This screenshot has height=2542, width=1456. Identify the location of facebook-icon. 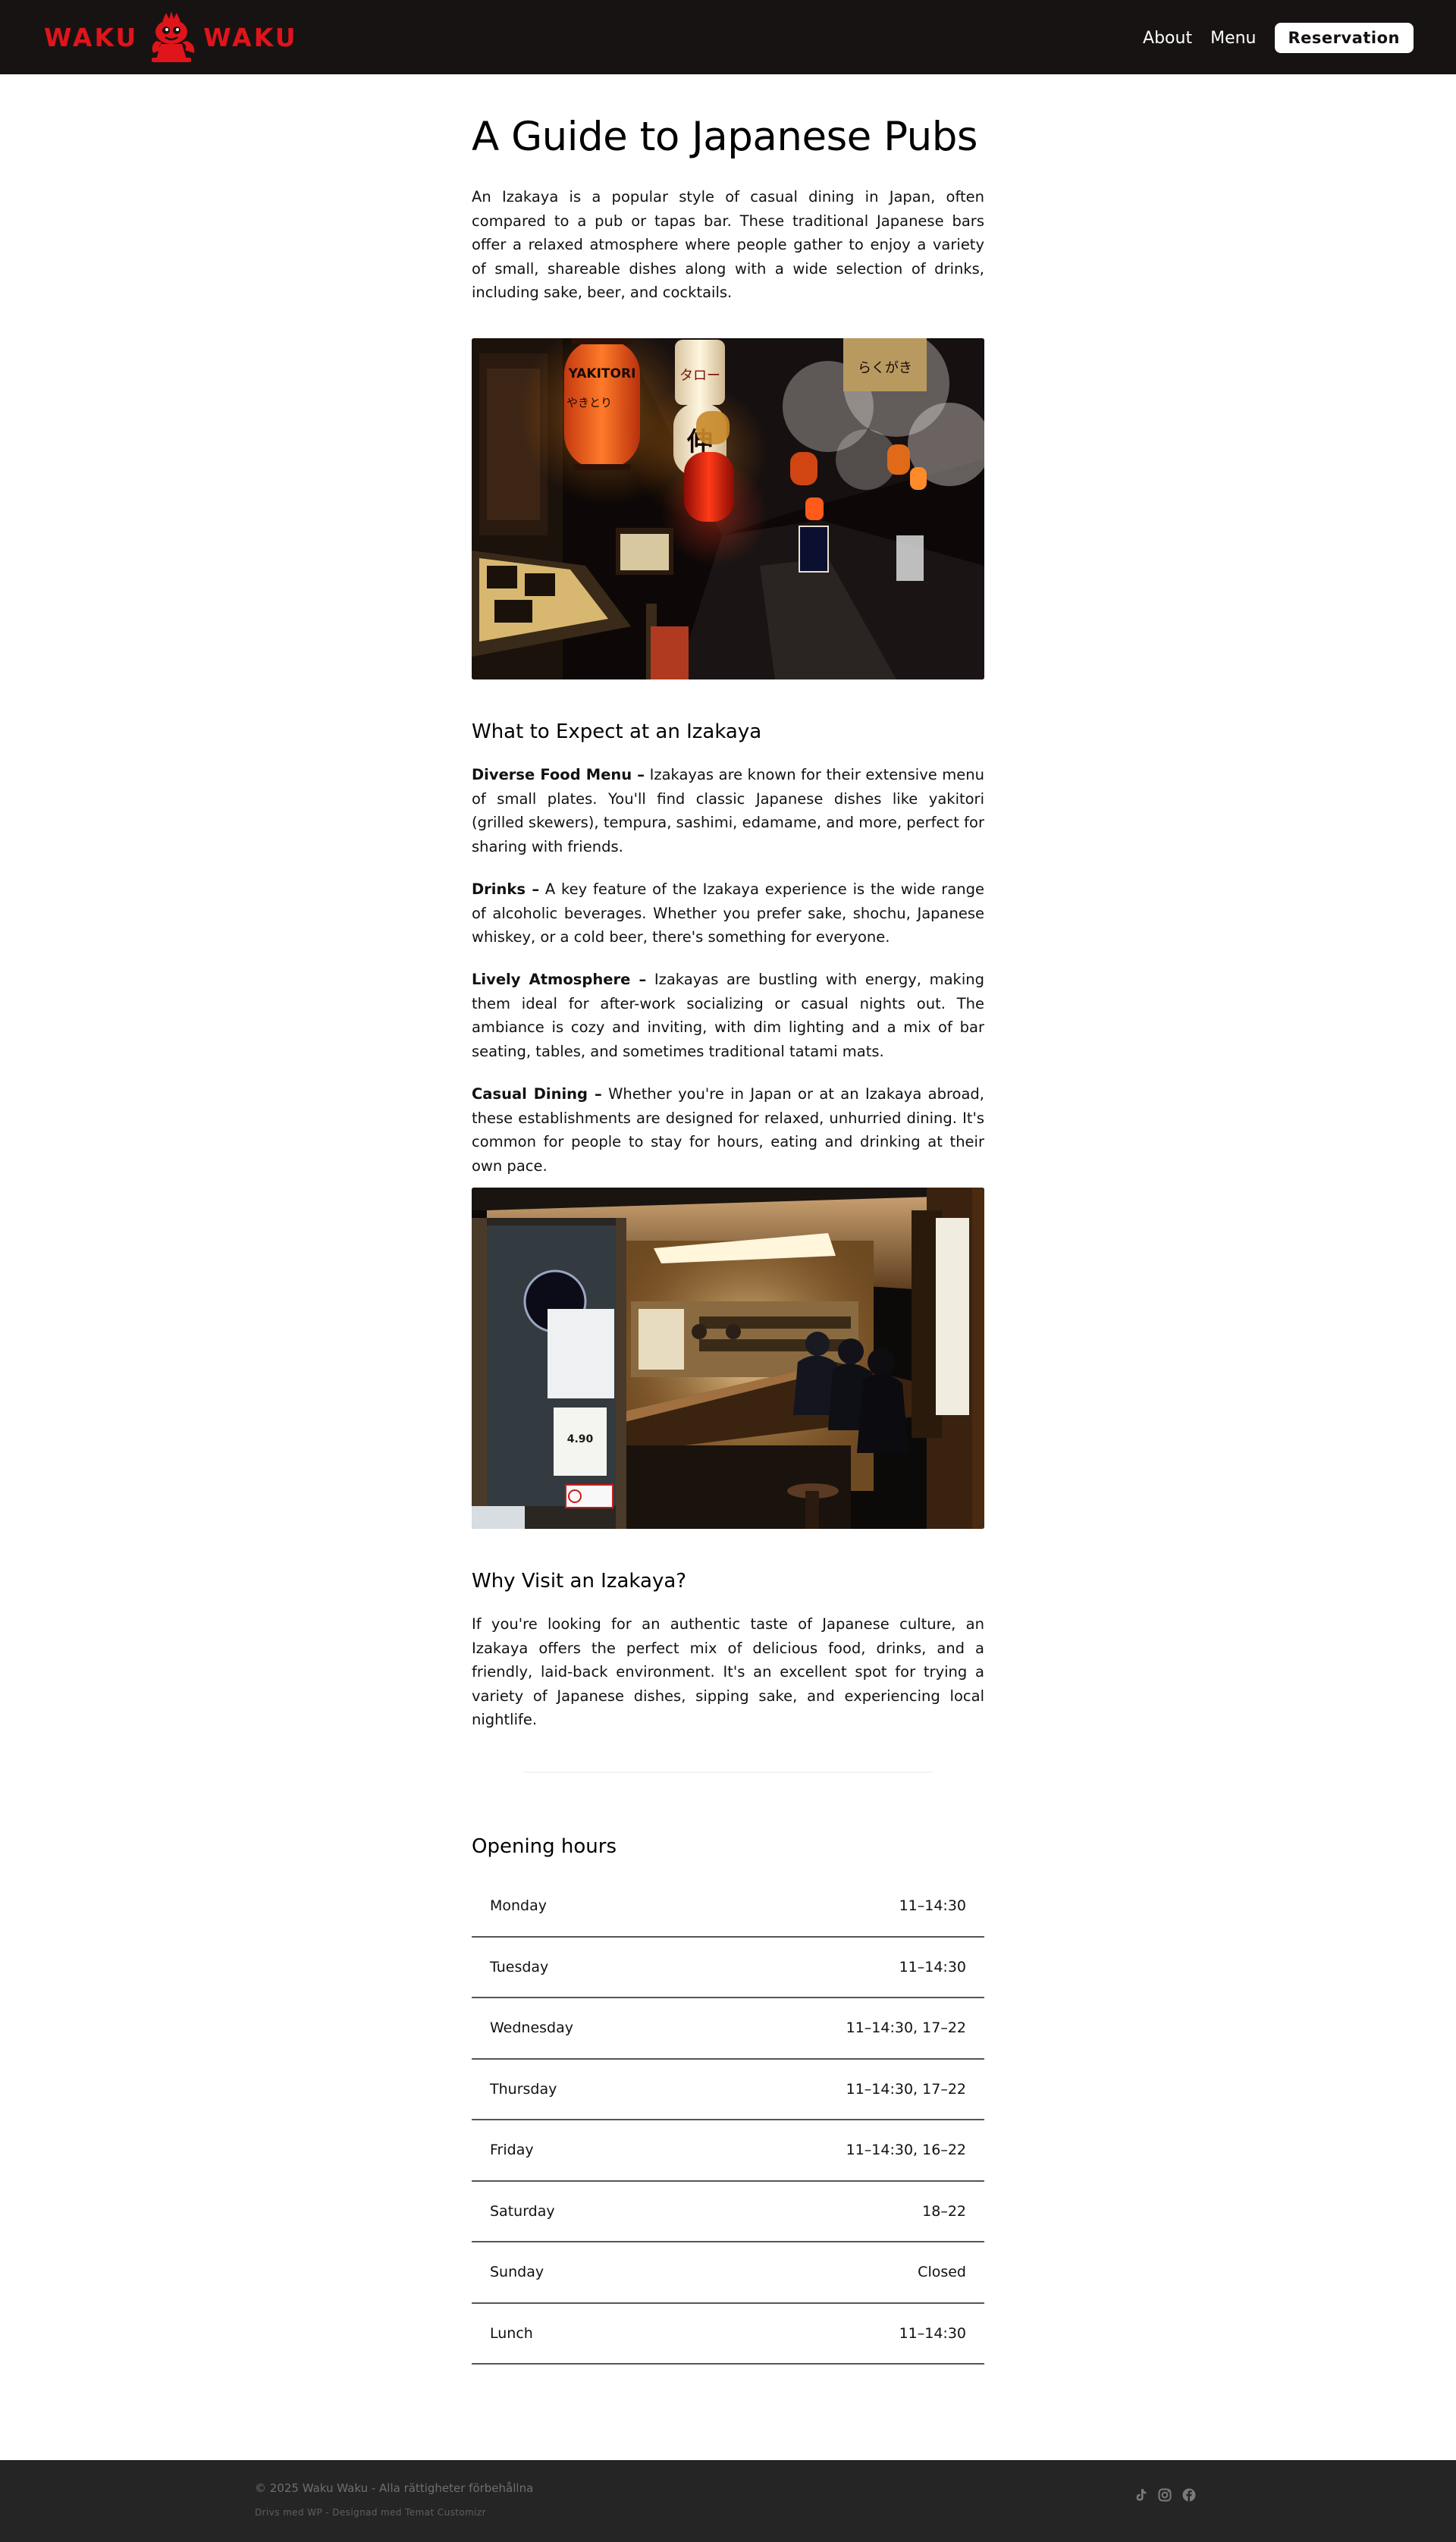
(1189, 2495).